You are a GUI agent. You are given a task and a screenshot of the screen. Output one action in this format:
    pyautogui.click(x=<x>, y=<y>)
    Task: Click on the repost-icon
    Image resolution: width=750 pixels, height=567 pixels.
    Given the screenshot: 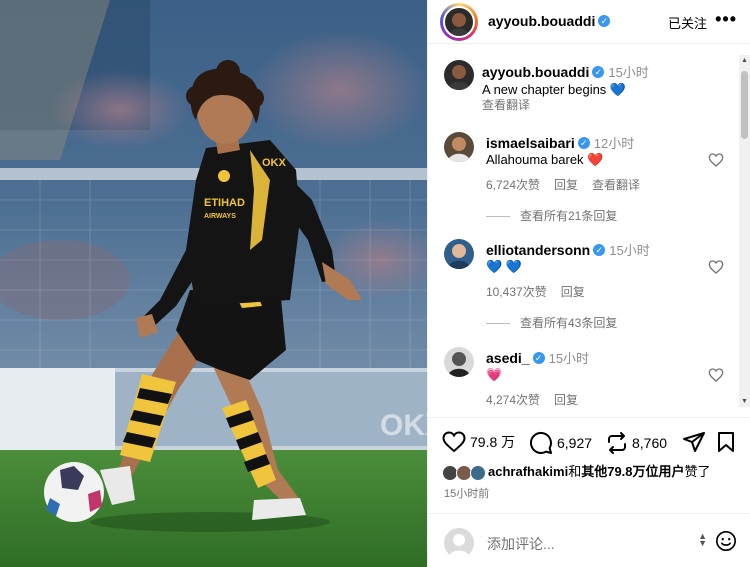 What is the action you would take?
    pyautogui.click(x=617, y=443)
    